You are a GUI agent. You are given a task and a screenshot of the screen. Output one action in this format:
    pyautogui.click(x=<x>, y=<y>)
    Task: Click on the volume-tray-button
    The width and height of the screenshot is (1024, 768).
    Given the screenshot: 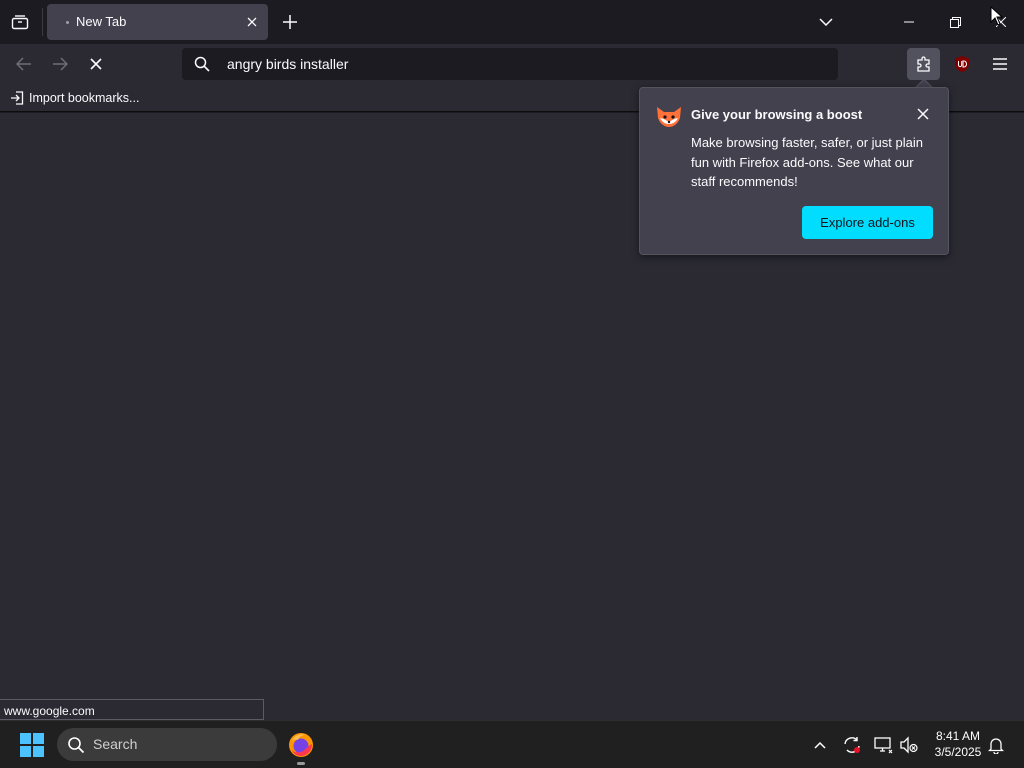 What is the action you would take?
    pyautogui.click(x=909, y=745)
    